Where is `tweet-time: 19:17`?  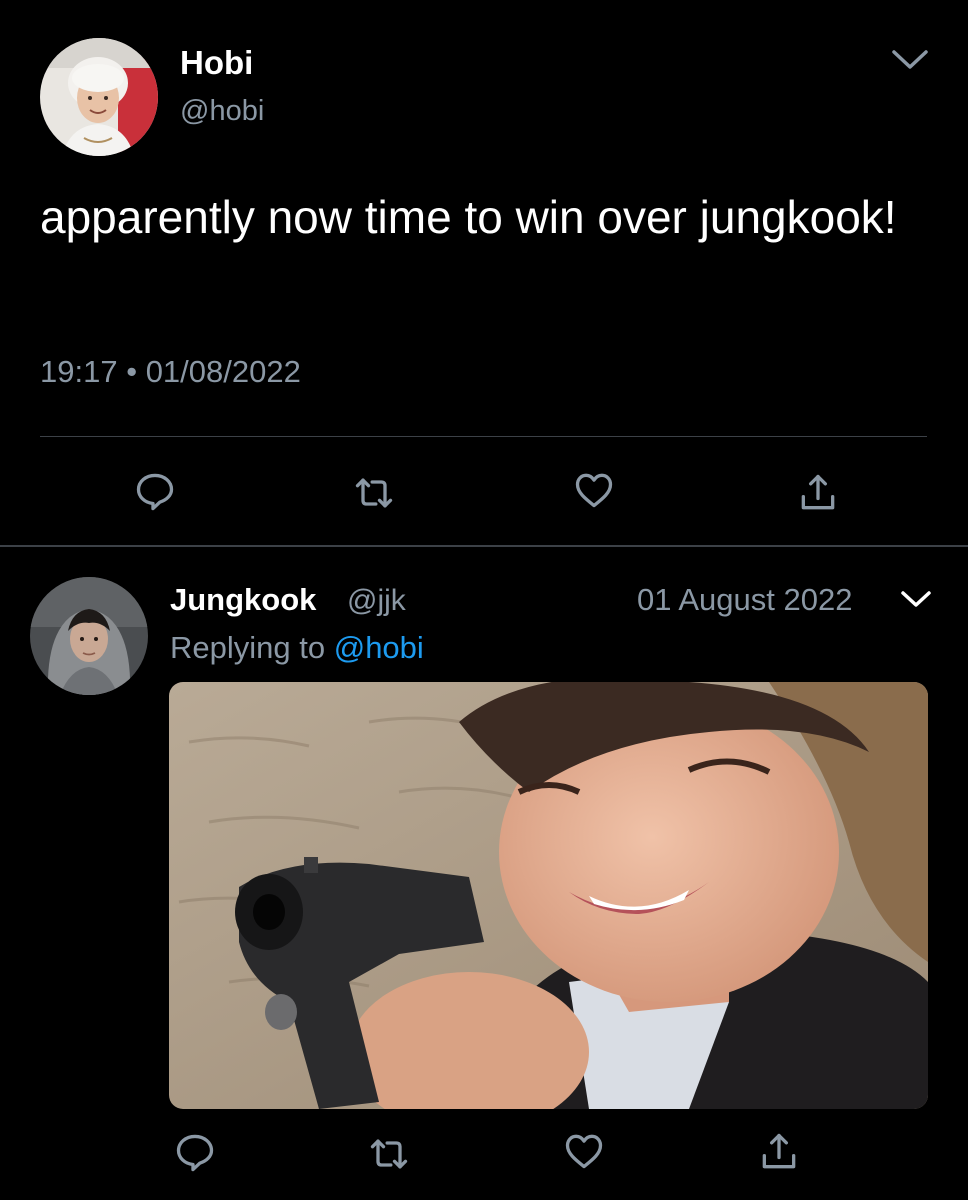 tweet-time: 19:17 is located at coordinates (79, 371).